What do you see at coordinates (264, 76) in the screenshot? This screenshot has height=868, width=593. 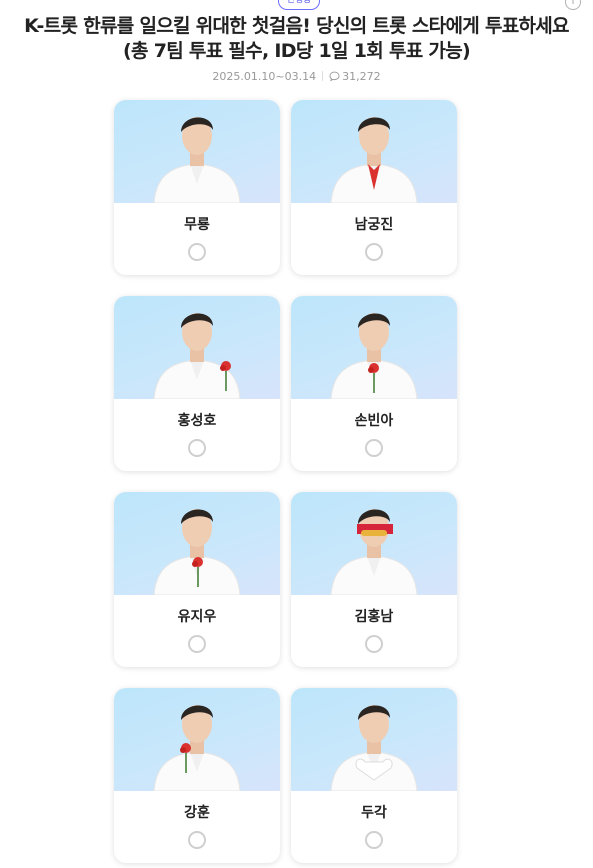 I see `vote-period: 2025.01.10~03.14` at bounding box center [264, 76].